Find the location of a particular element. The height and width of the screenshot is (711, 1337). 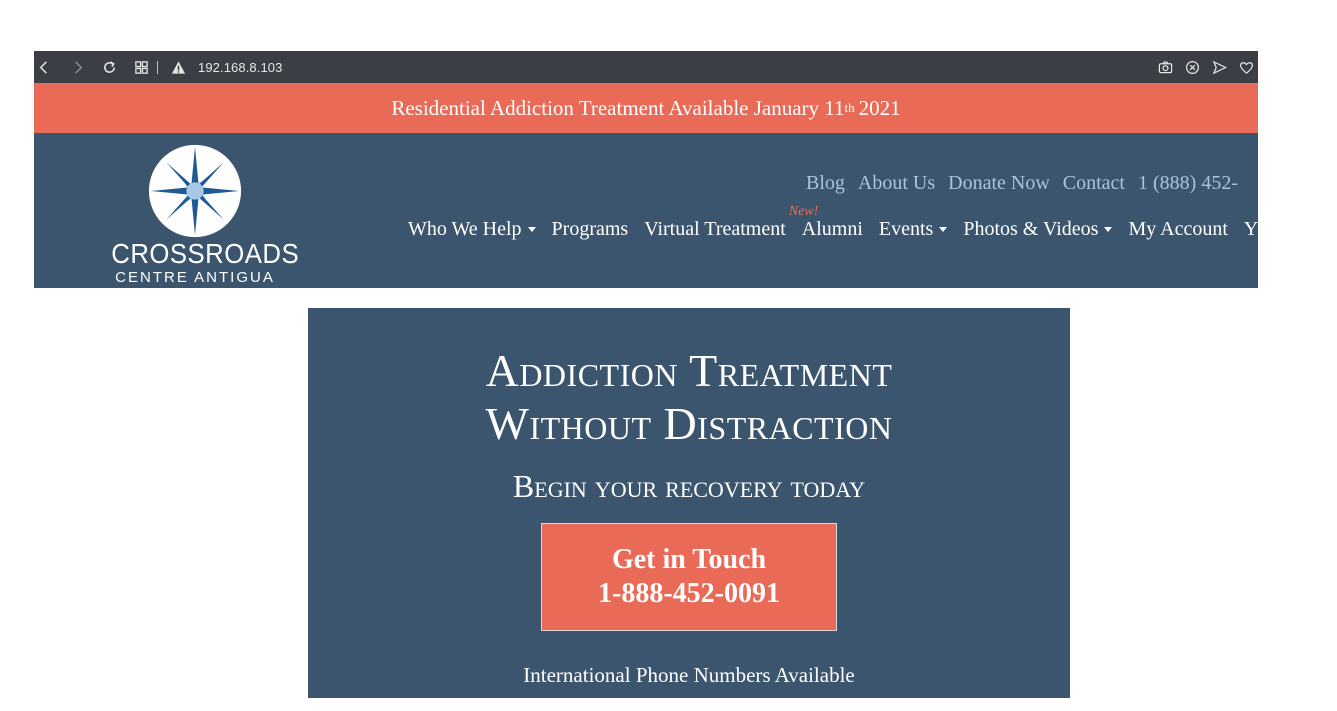

camera-icon is located at coordinates (1165, 67).